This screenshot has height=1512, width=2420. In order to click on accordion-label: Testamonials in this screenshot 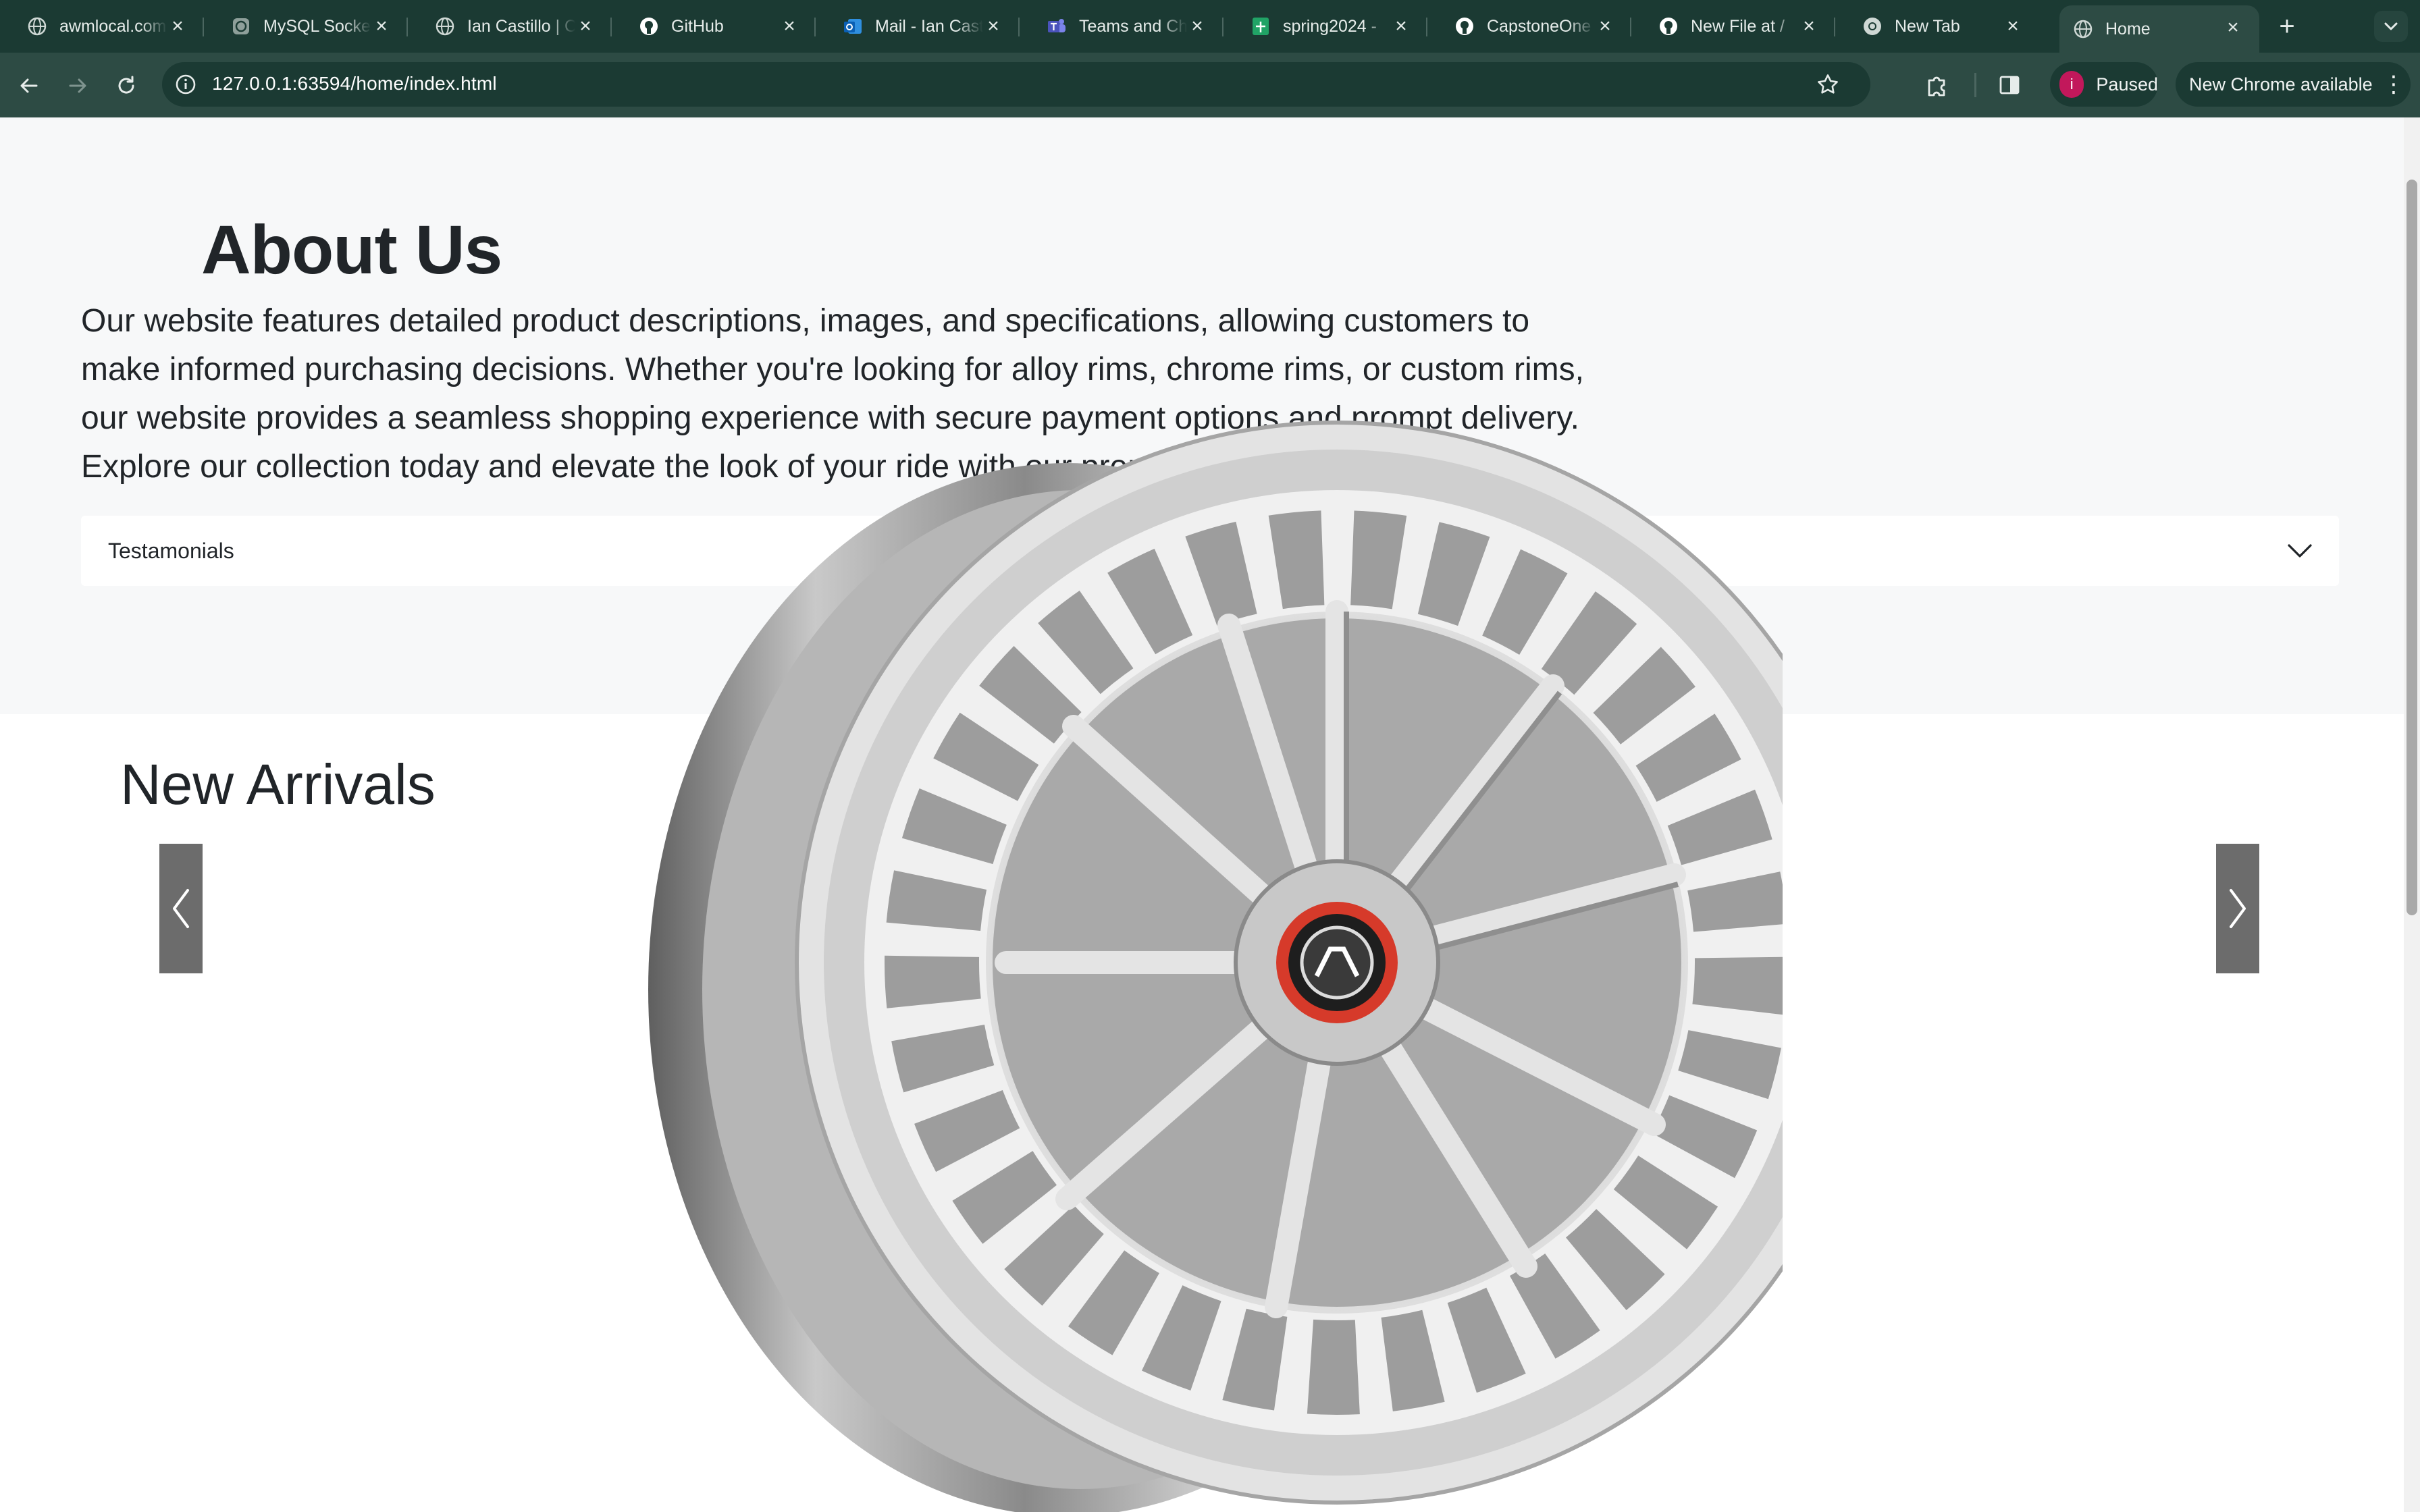, I will do `click(171, 551)`.